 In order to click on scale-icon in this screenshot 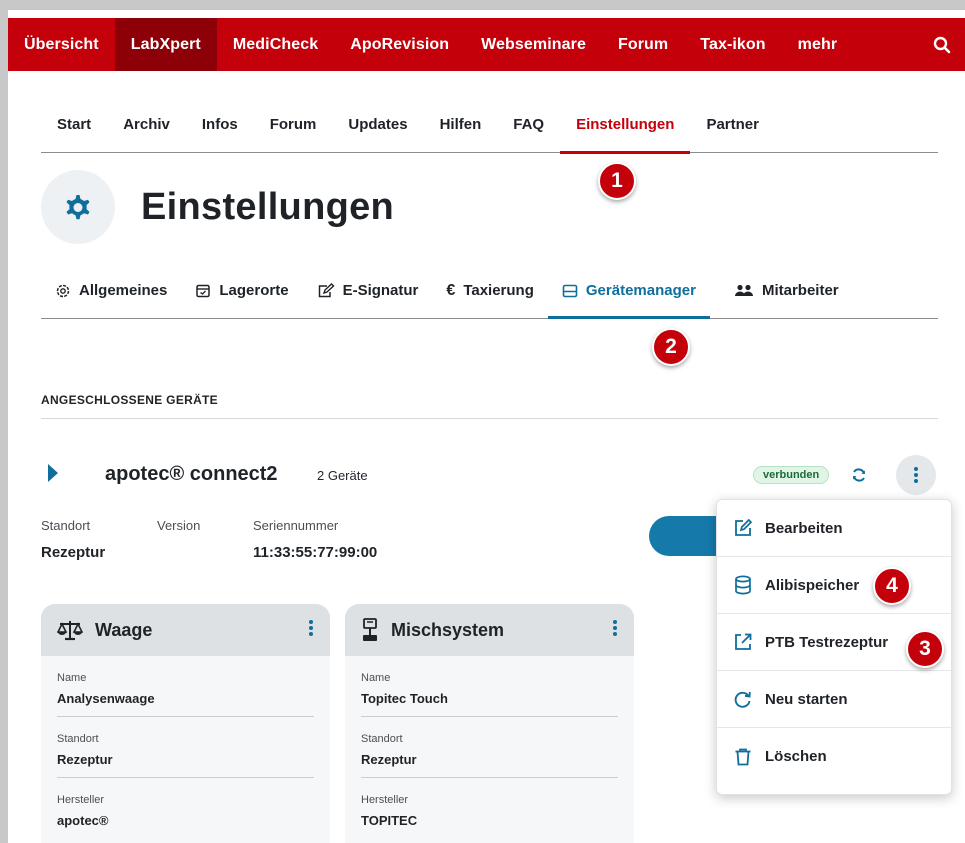, I will do `click(70, 631)`.